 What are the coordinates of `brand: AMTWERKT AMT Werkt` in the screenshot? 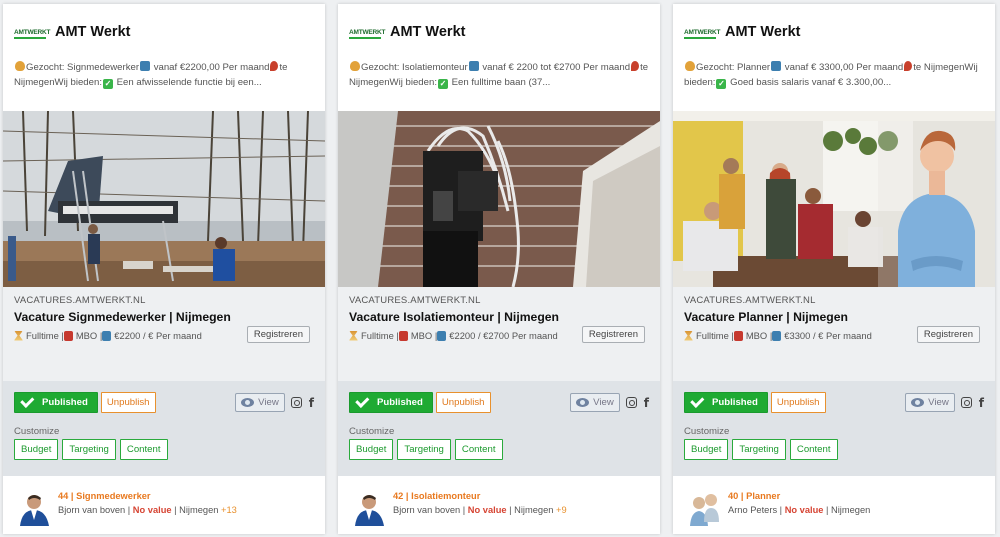 It's located at (72, 32).